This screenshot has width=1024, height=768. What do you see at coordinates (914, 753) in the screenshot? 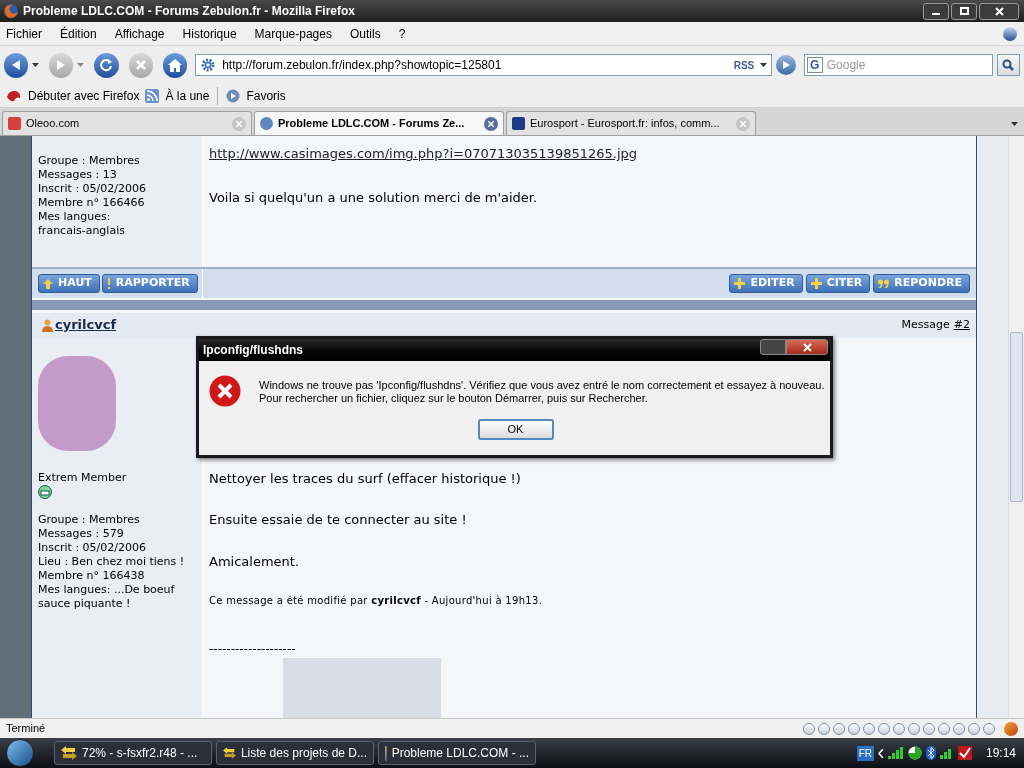
I see `pie-chart-icon` at bounding box center [914, 753].